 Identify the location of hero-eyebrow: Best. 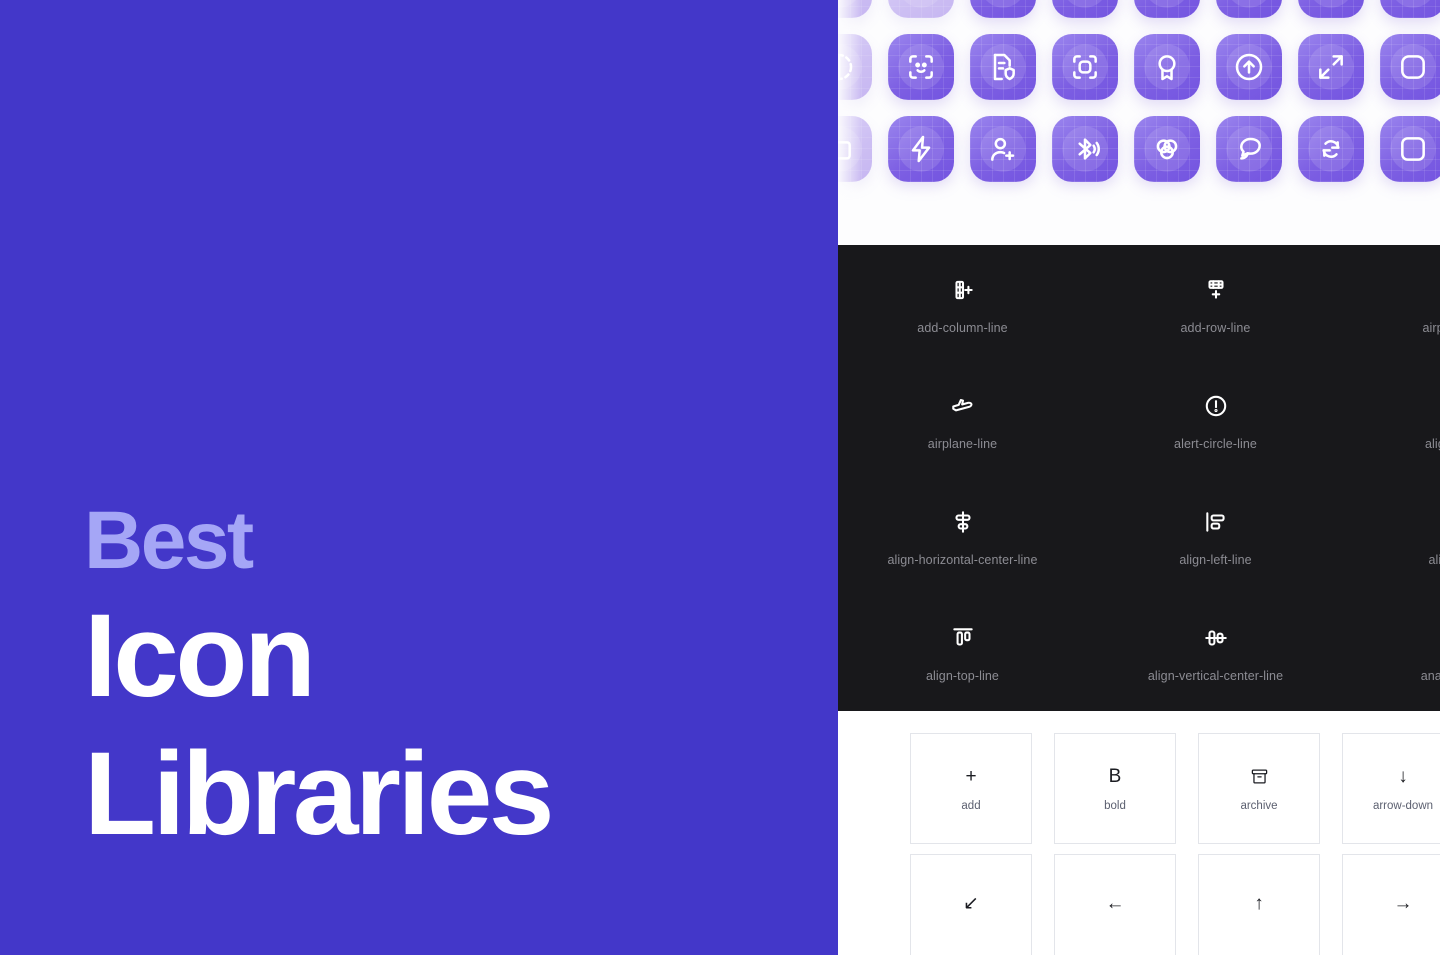
(169, 541).